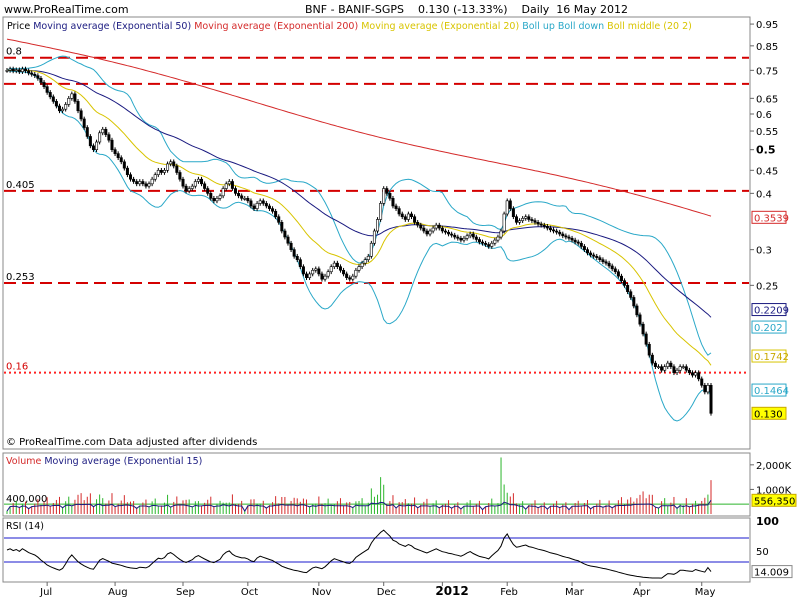  What do you see at coordinates (767, 71) in the screenshot?
I see `price-tick-label: 0.75` at bounding box center [767, 71].